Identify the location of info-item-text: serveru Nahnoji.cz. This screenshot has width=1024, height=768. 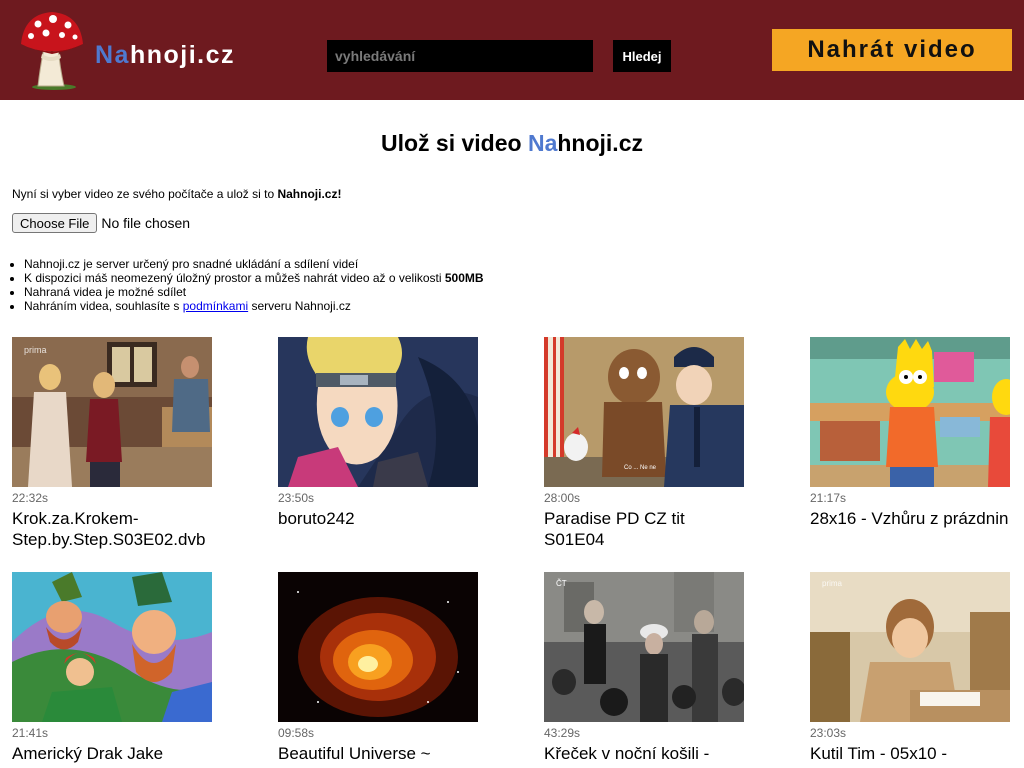
(299, 306).